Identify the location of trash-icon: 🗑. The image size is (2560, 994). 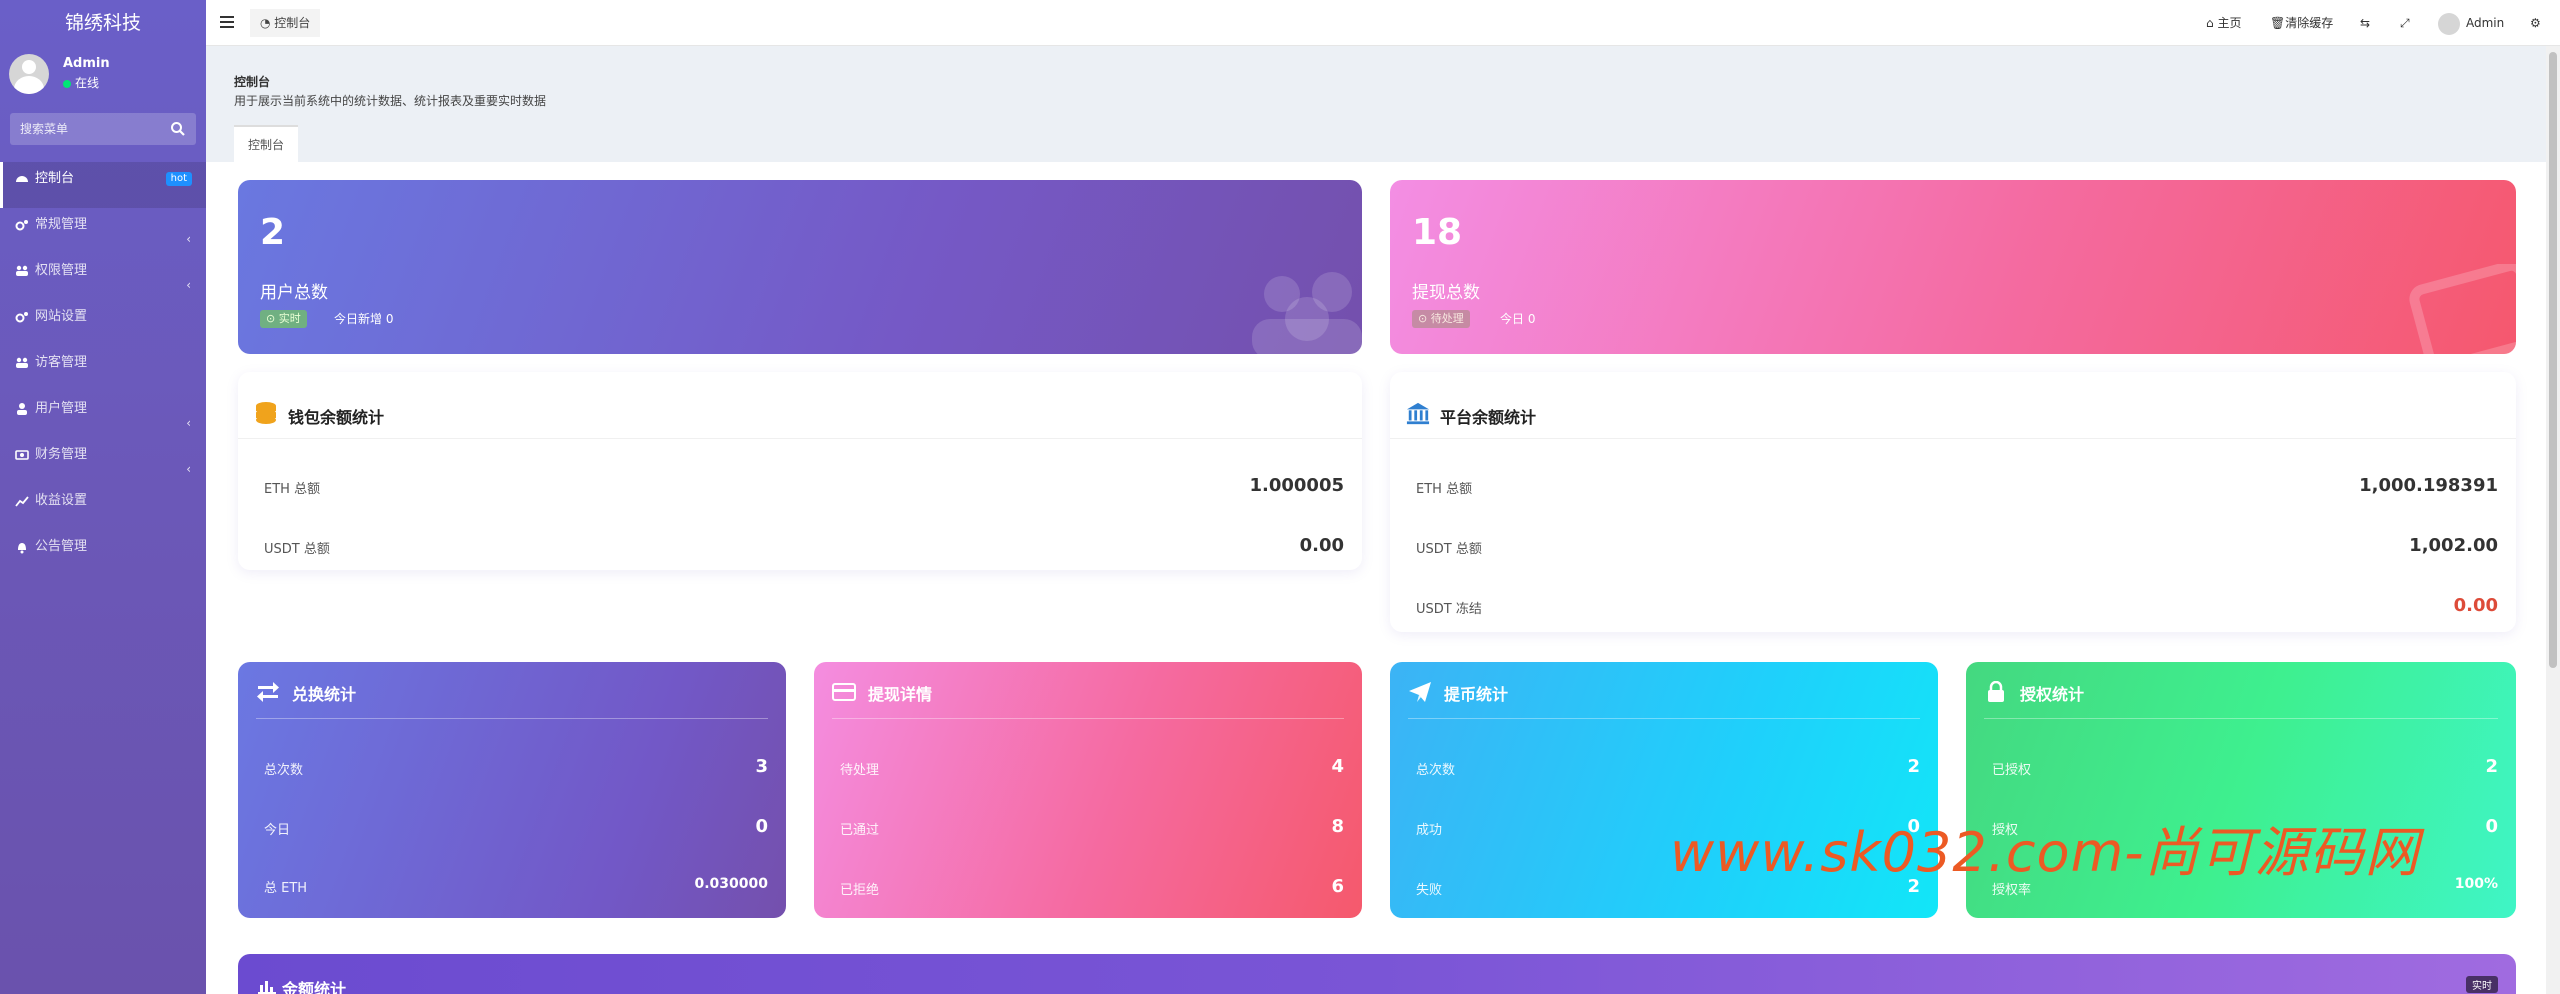
(2278, 23).